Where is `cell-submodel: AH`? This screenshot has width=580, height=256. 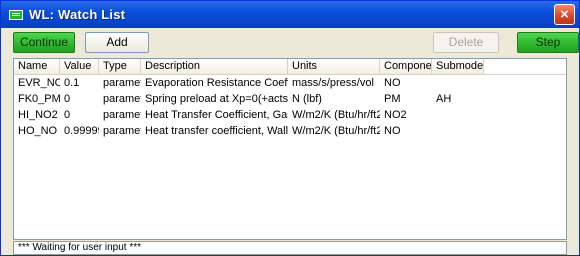
cell-submodel: AH is located at coordinates (444, 99).